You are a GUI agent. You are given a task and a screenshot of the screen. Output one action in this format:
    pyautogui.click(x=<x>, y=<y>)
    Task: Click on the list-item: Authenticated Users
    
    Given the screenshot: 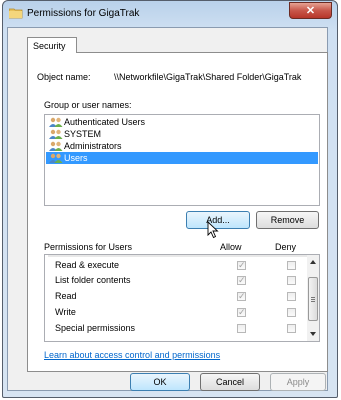 What is the action you would take?
    pyautogui.click(x=182, y=122)
    